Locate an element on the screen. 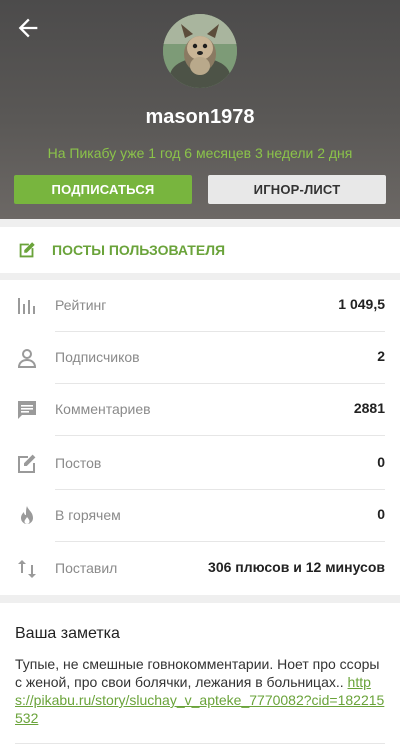  avatar is located at coordinates (200, 51).